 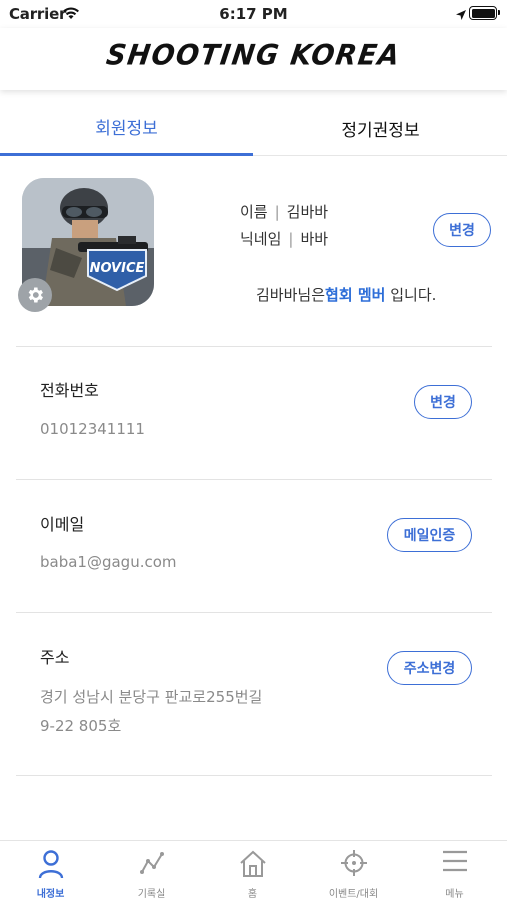 What do you see at coordinates (314, 239) in the screenshot?
I see `nickname-value: 바바` at bounding box center [314, 239].